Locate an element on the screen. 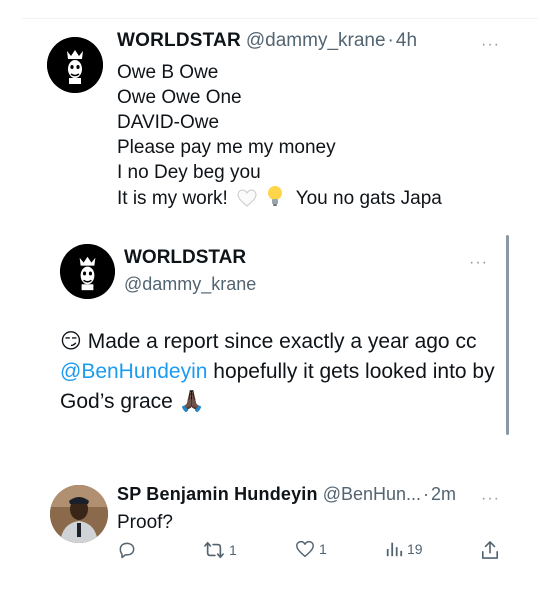  praying-hands-icon: 🙏🏿 is located at coordinates (191, 401).